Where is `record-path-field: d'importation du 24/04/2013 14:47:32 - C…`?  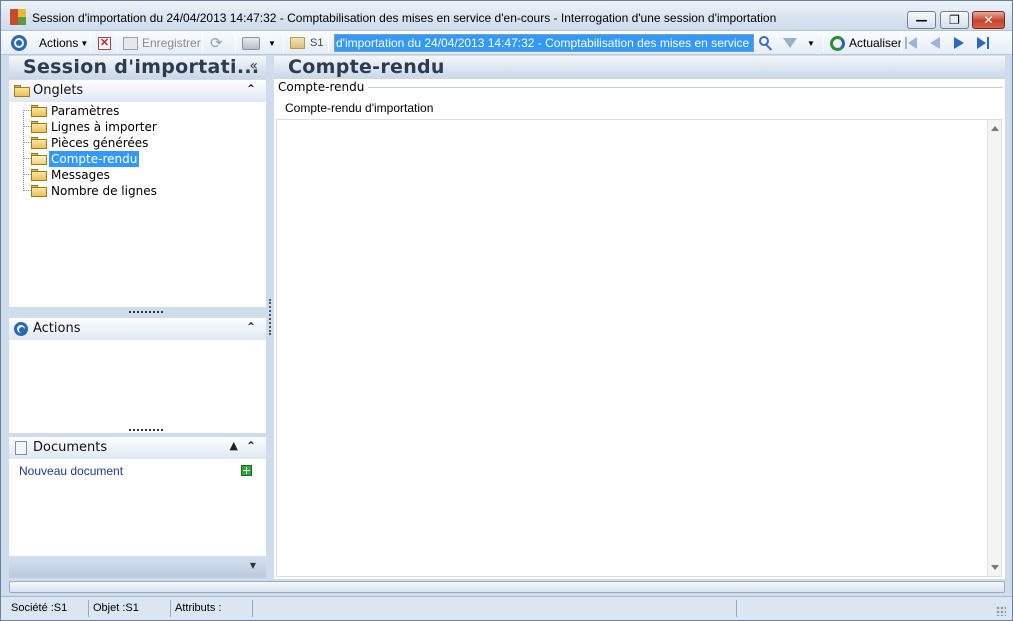
record-path-field: d'importation du 24/04/2013 14:47:32 - C… is located at coordinates (544, 43).